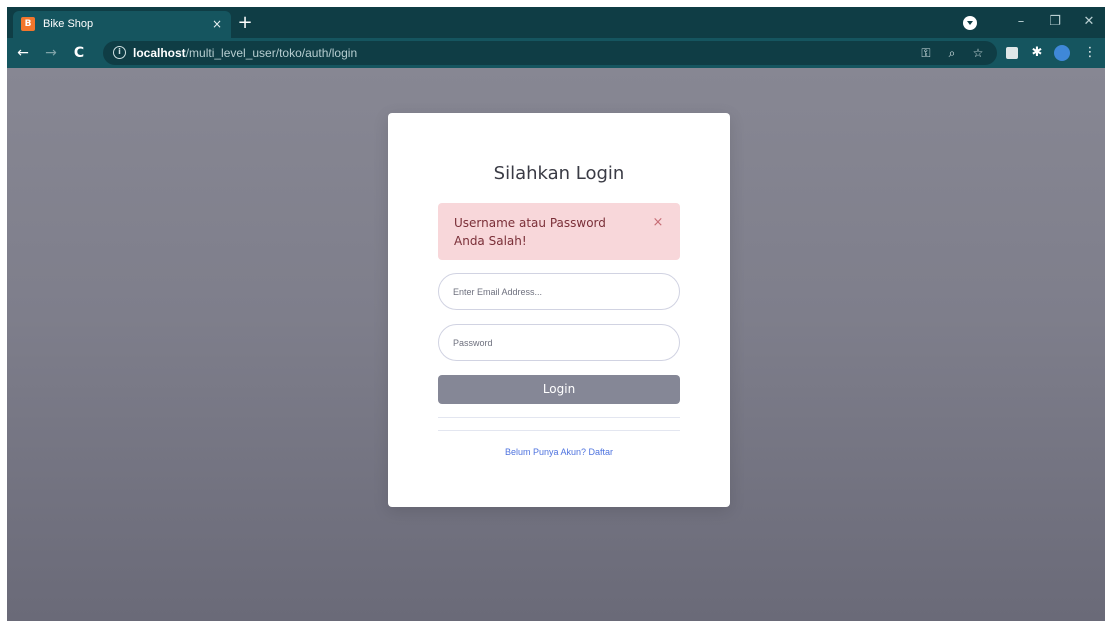 This screenshot has width=1105, height=621. What do you see at coordinates (1012, 53) in the screenshot?
I see `extension-icon` at bounding box center [1012, 53].